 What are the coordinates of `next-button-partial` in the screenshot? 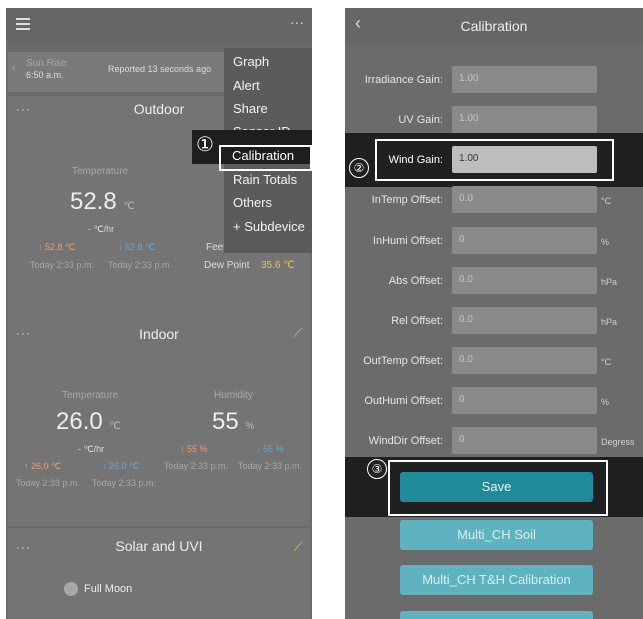 It's located at (496, 615).